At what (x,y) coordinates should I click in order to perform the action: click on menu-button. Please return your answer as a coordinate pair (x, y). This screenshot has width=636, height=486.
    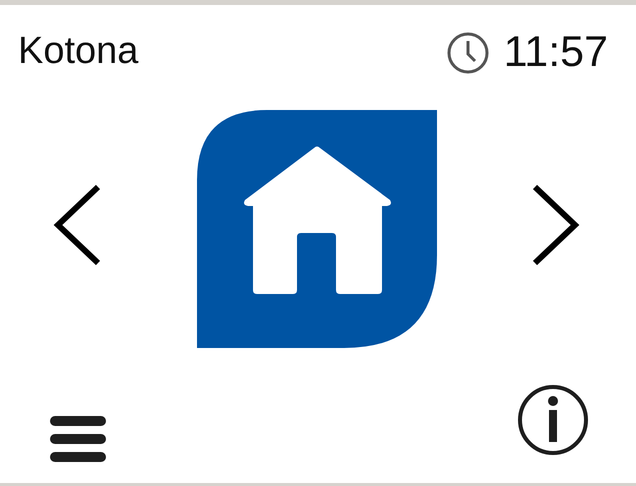
    Looking at the image, I should click on (78, 439).